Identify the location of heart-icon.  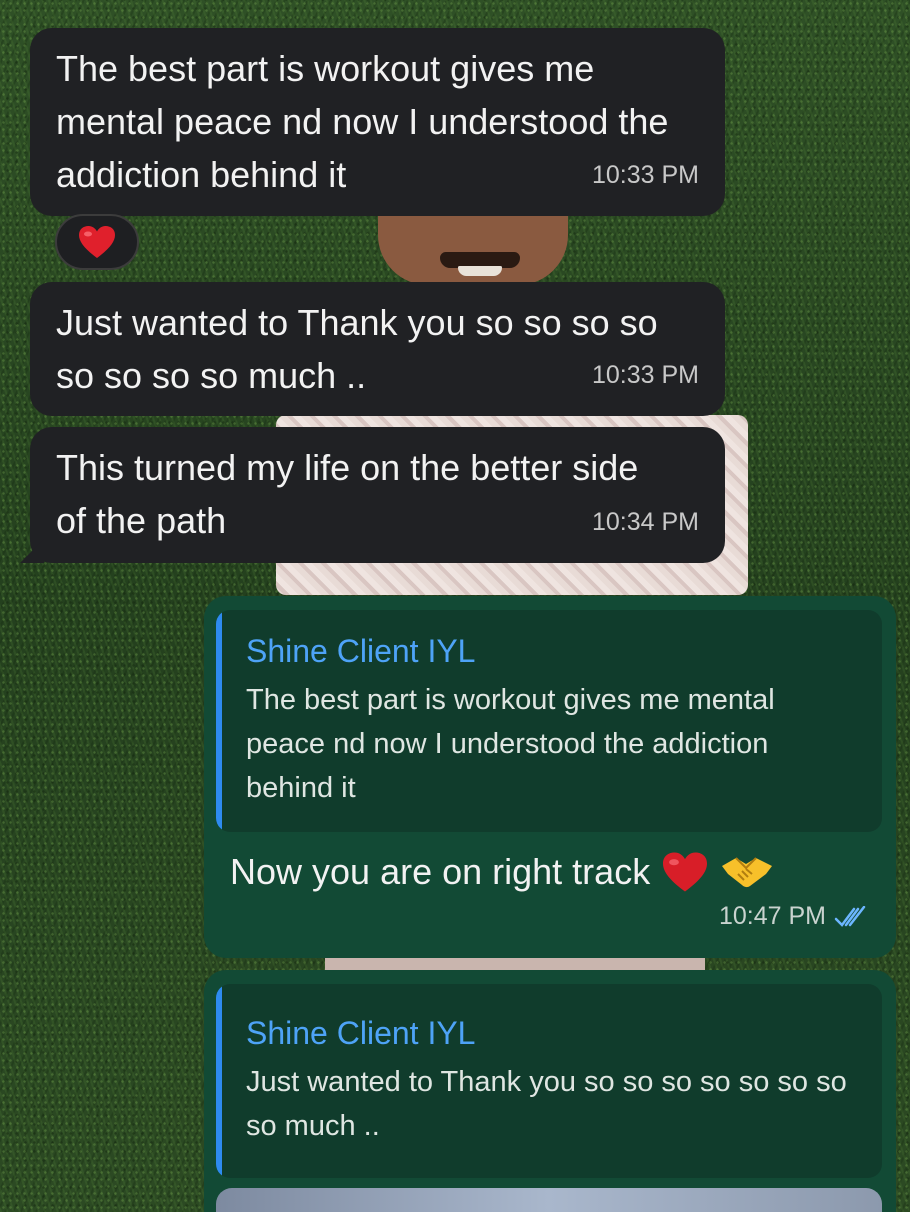
(97, 242).